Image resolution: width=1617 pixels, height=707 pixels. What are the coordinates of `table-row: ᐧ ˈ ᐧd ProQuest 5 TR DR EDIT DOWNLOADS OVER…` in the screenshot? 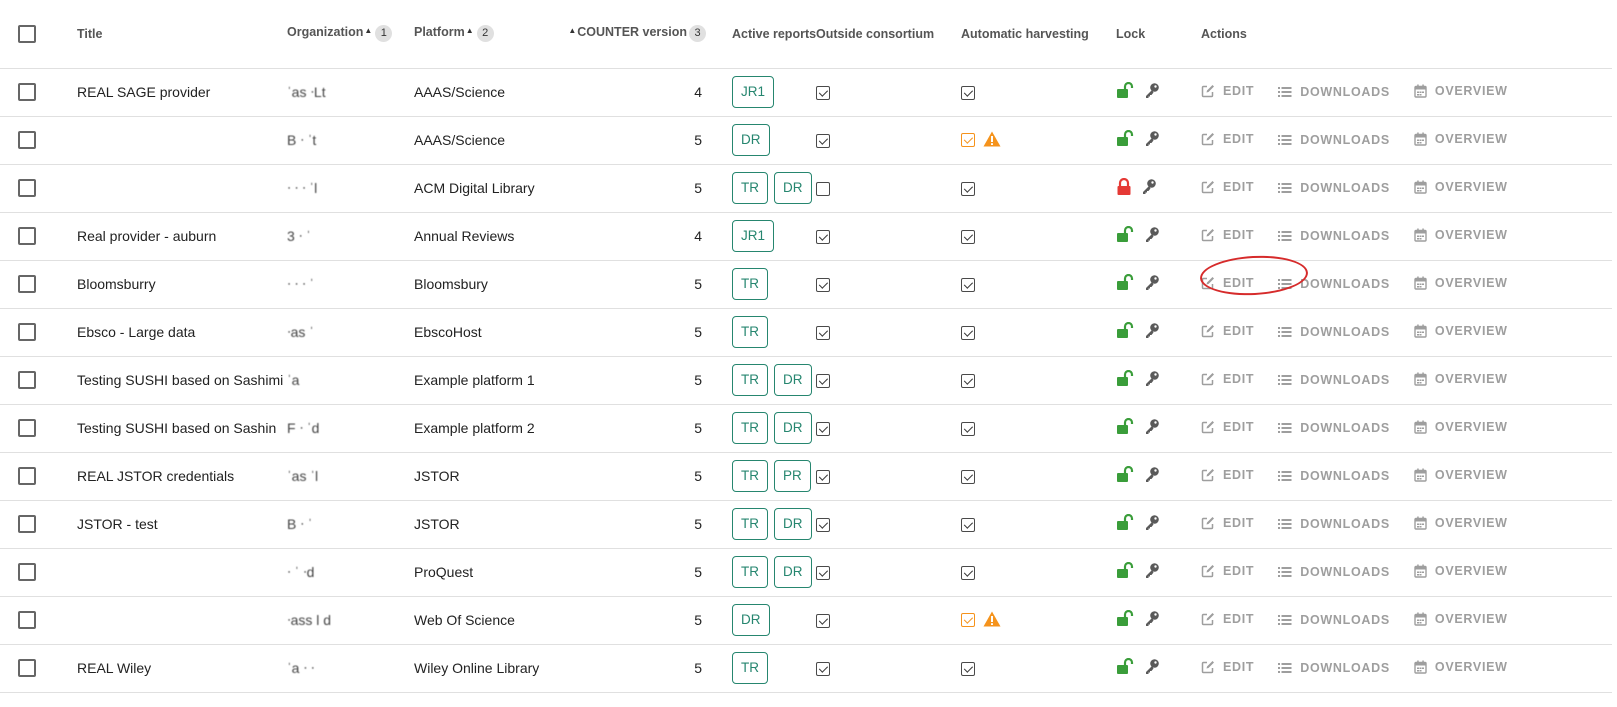 It's located at (806, 572).